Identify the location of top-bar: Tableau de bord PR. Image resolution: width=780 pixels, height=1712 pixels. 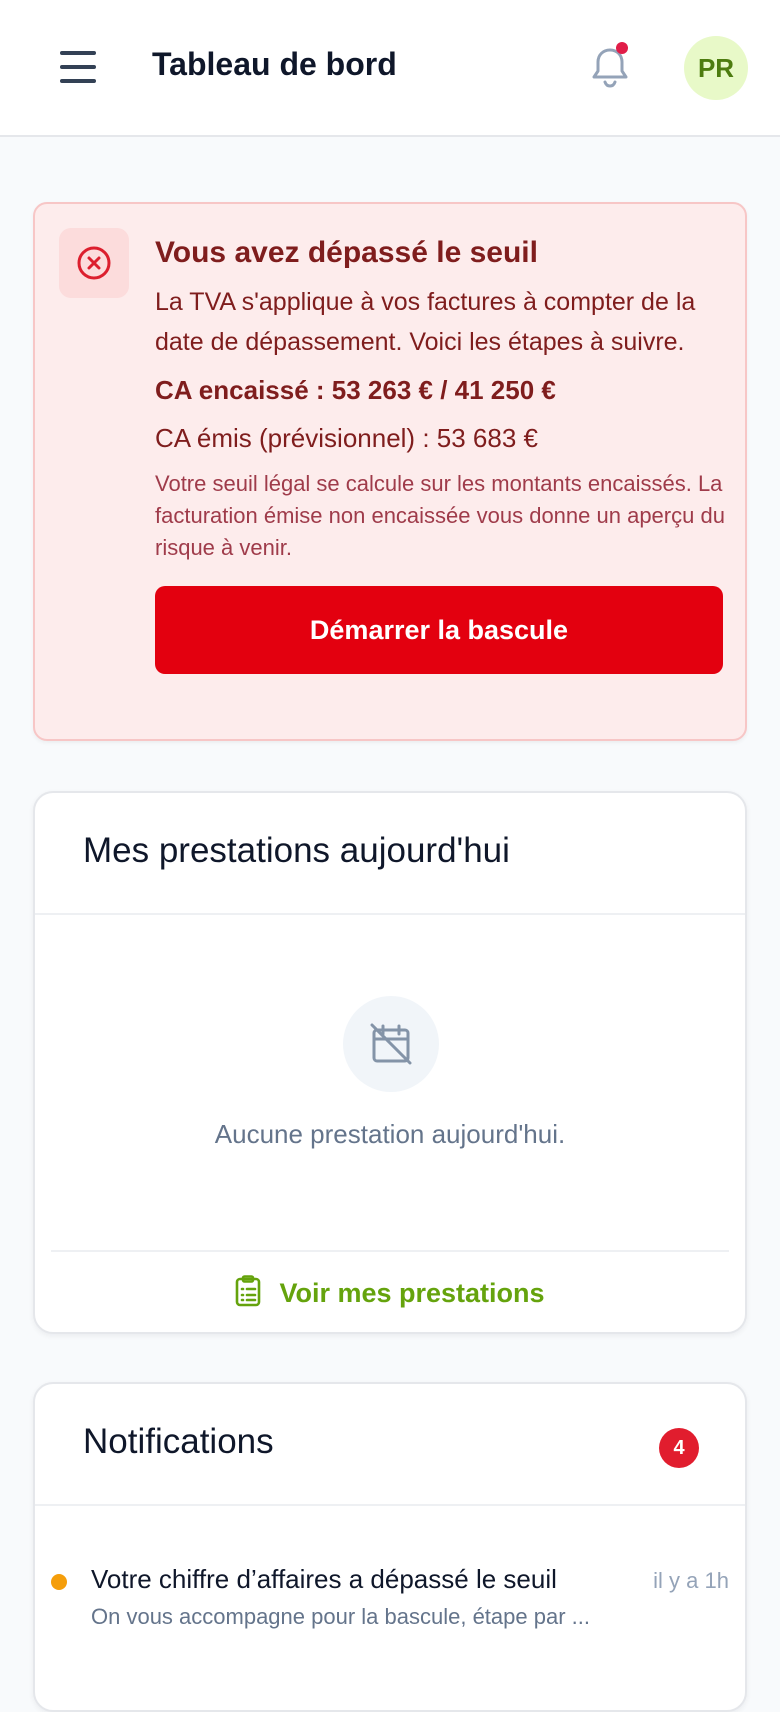
(390, 68).